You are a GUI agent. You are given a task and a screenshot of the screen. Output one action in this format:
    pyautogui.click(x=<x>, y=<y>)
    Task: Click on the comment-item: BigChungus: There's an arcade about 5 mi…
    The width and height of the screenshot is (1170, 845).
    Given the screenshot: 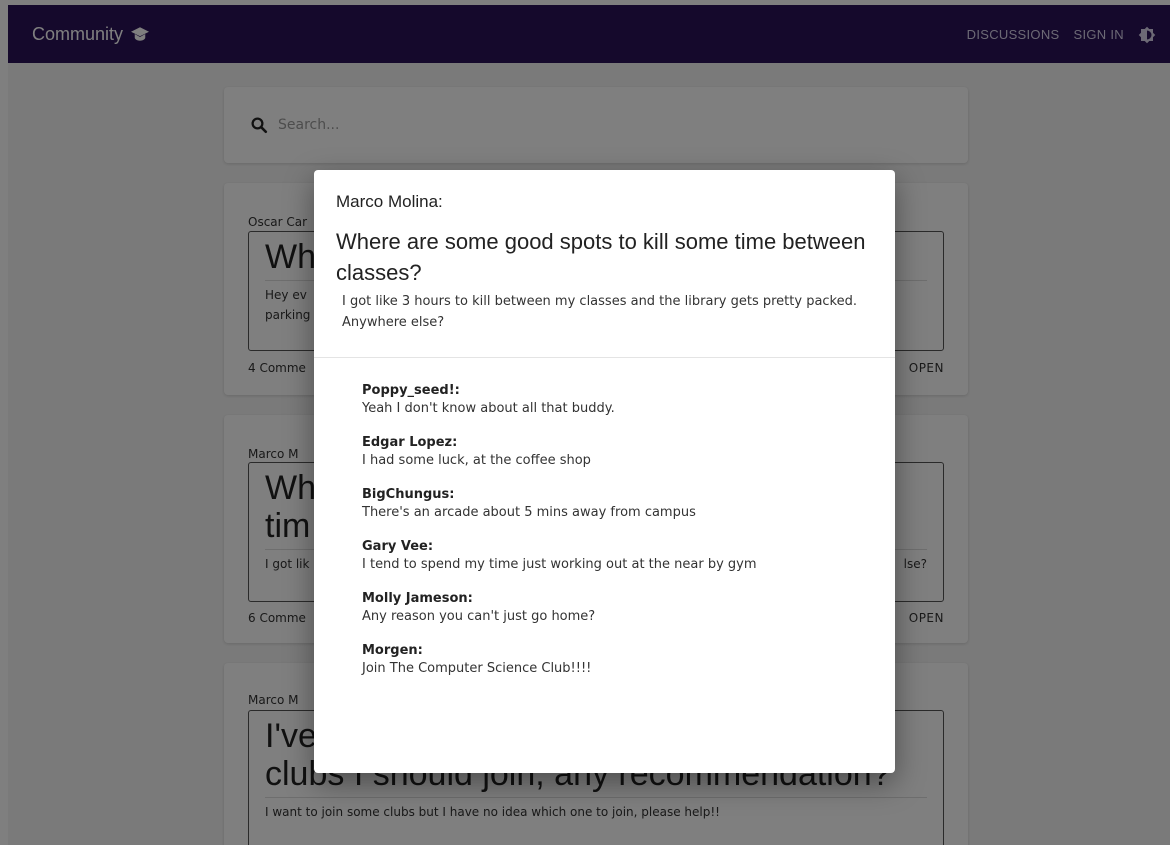 What is the action you would take?
    pyautogui.click(x=628, y=504)
    